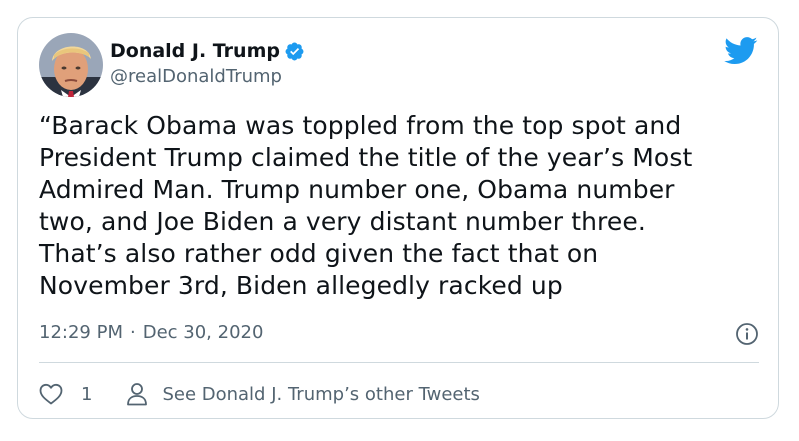  Describe the element at coordinates (137, 394) in the screenshot. I see `person-icon` at that location.